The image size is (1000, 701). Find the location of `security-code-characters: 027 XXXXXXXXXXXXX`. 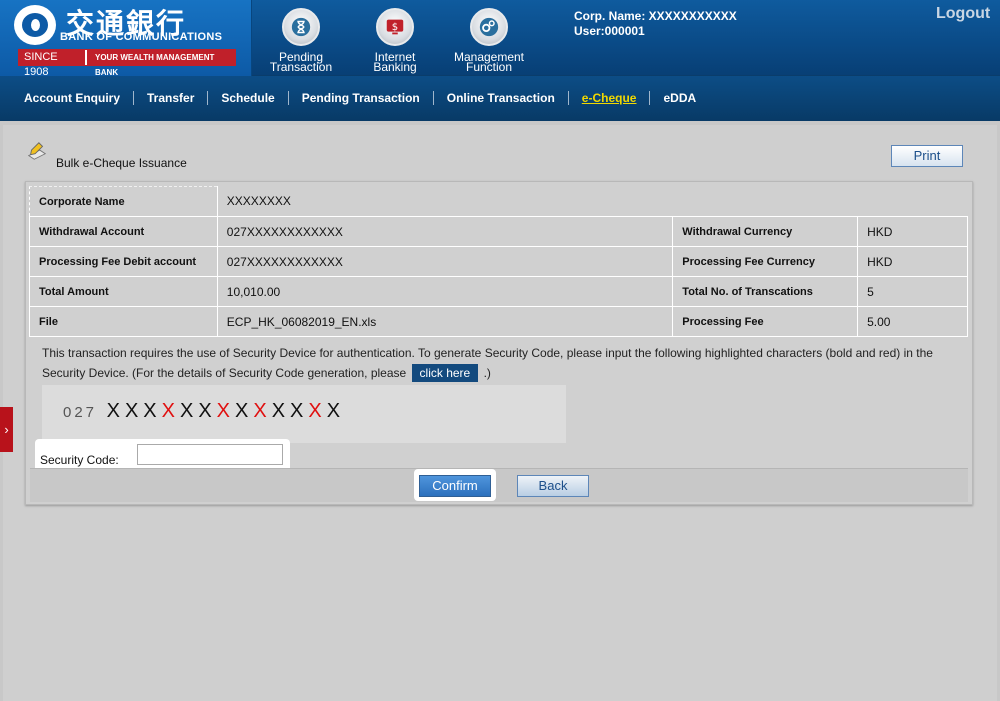

security-code-characters: 027 XXXXXXXXXXXXX is located at coordinates (204, 411).